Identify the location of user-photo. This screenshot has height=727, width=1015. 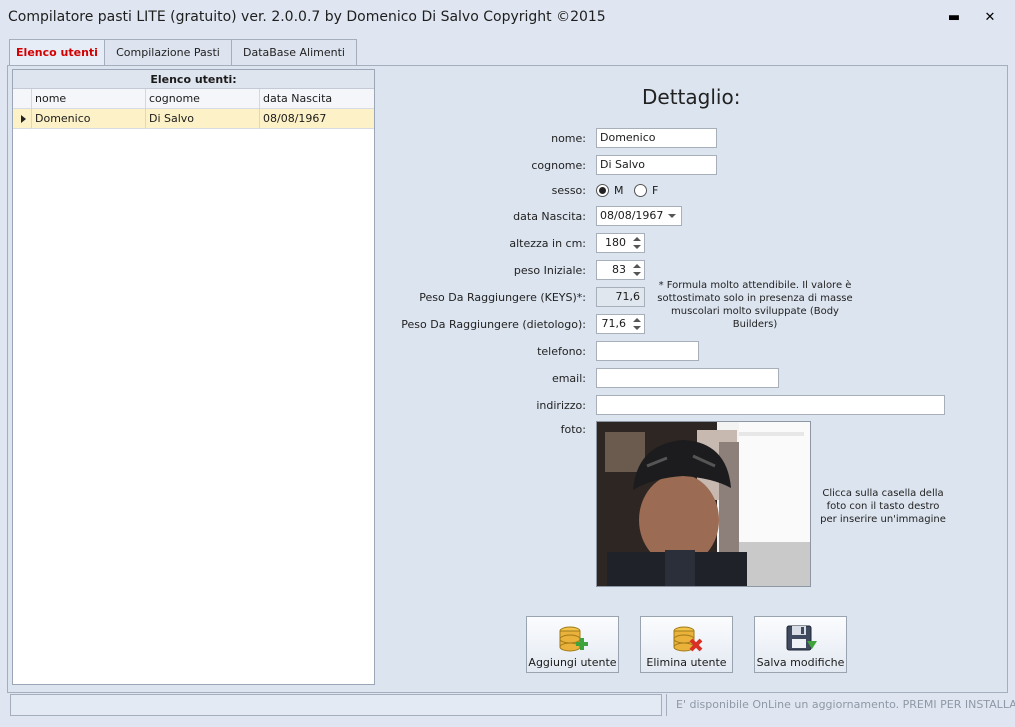
(703, 504).